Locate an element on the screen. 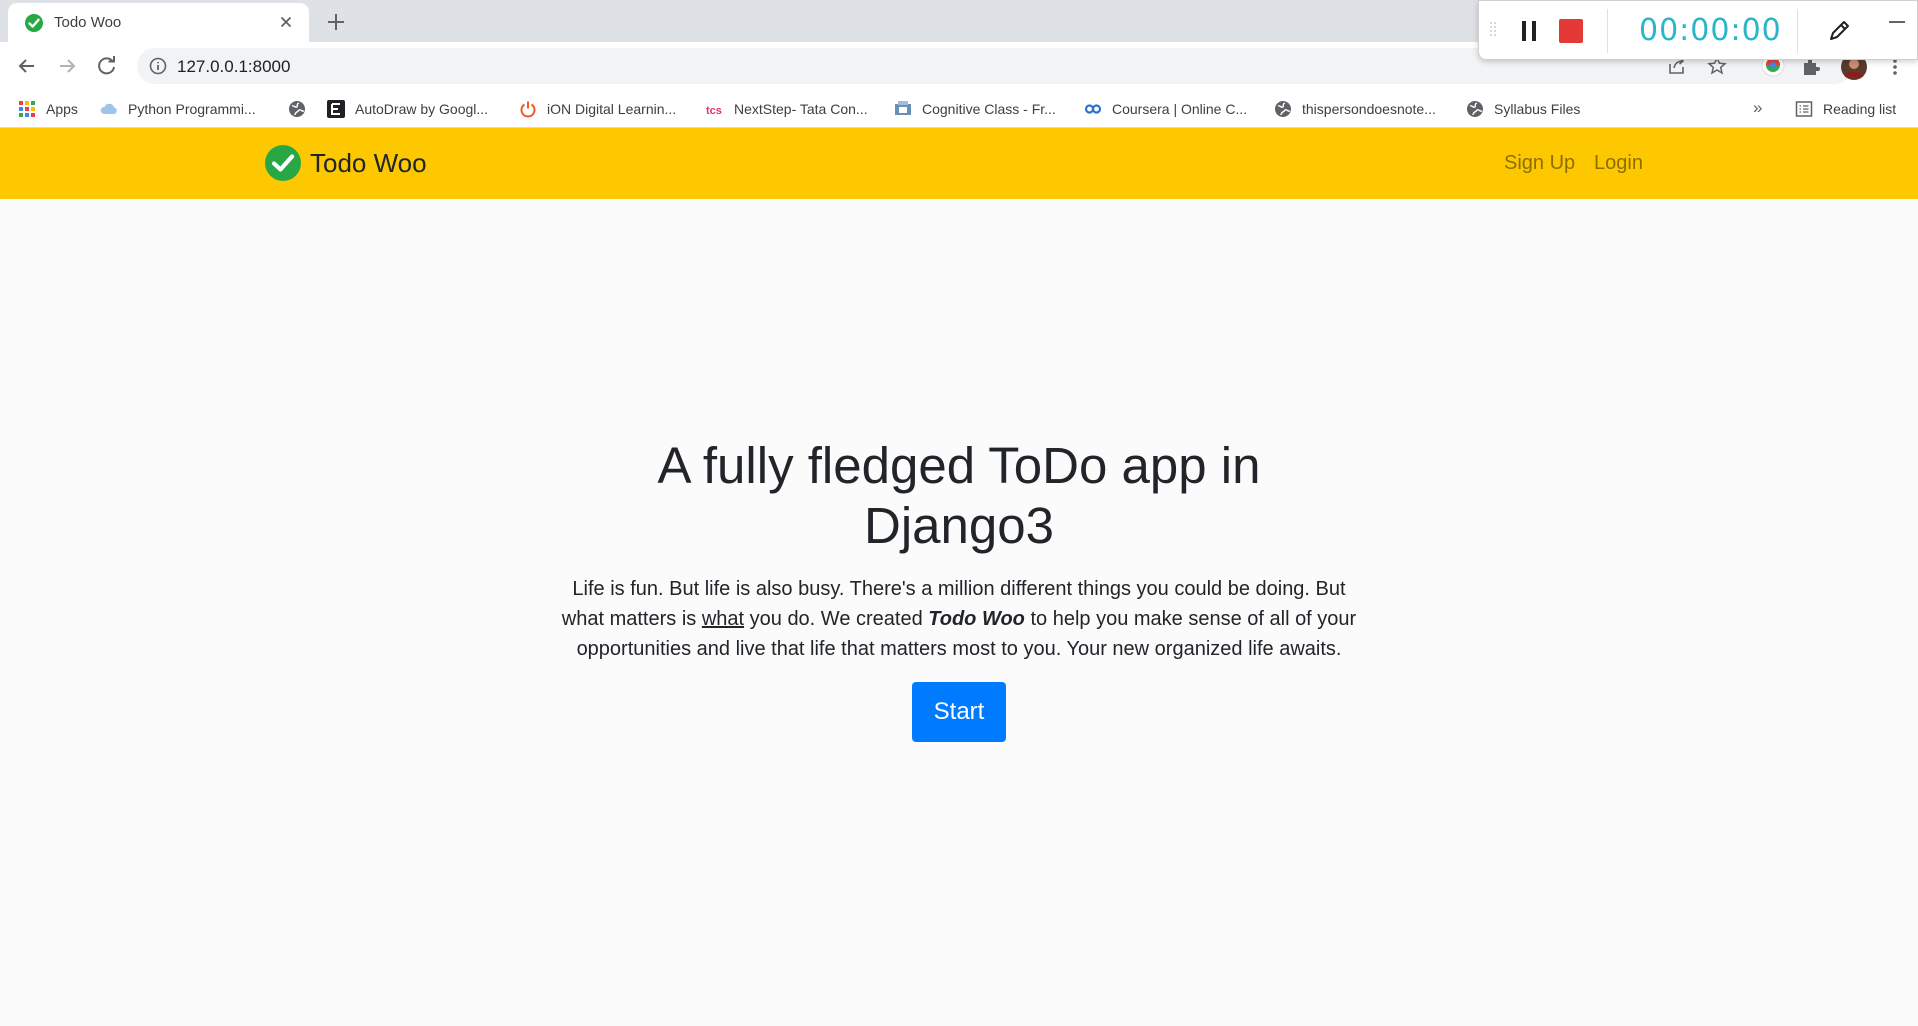 The image size is (1918, 1026). browser-tab: Todo Woo is located at coordinates (158, 22).